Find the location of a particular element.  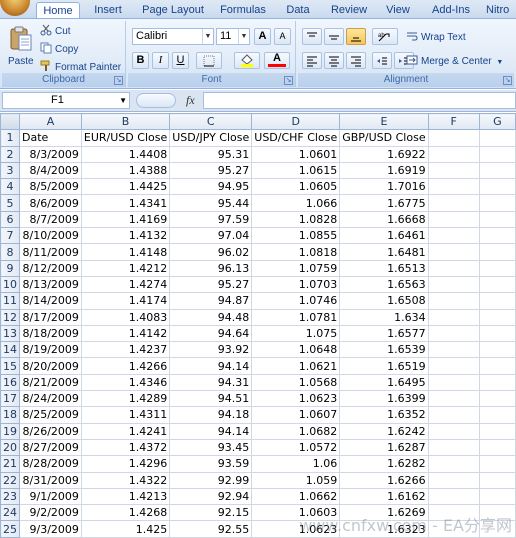

merge-center-button: Merge & Center ▼ is located at coordinates (454, 62).